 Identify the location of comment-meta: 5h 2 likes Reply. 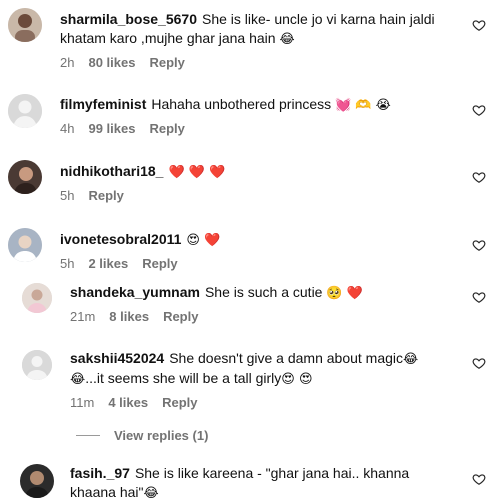
(254, 264).